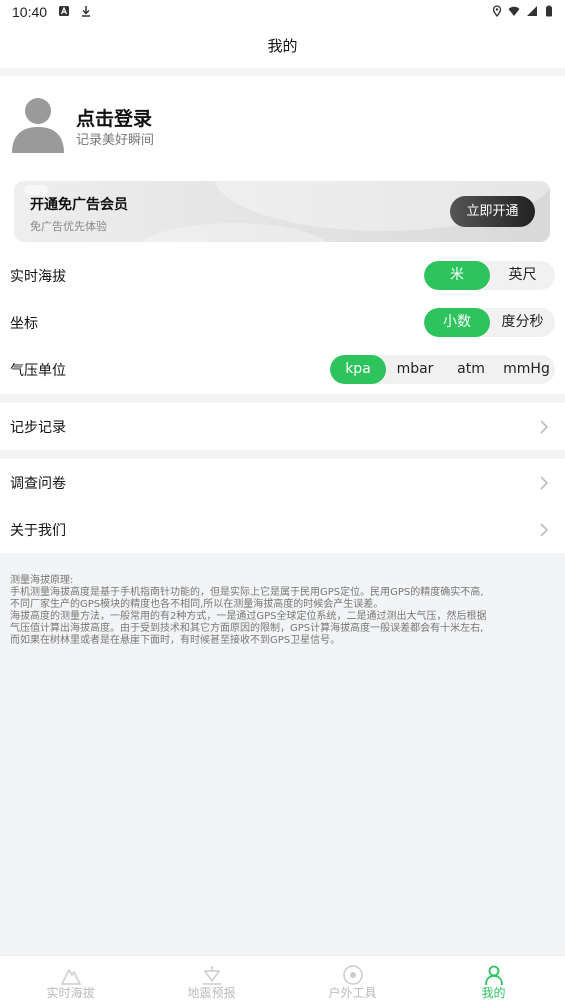 This screenshot has height=1004, width=565. I want to click on status-bar: 10:40, so click(282, 13).